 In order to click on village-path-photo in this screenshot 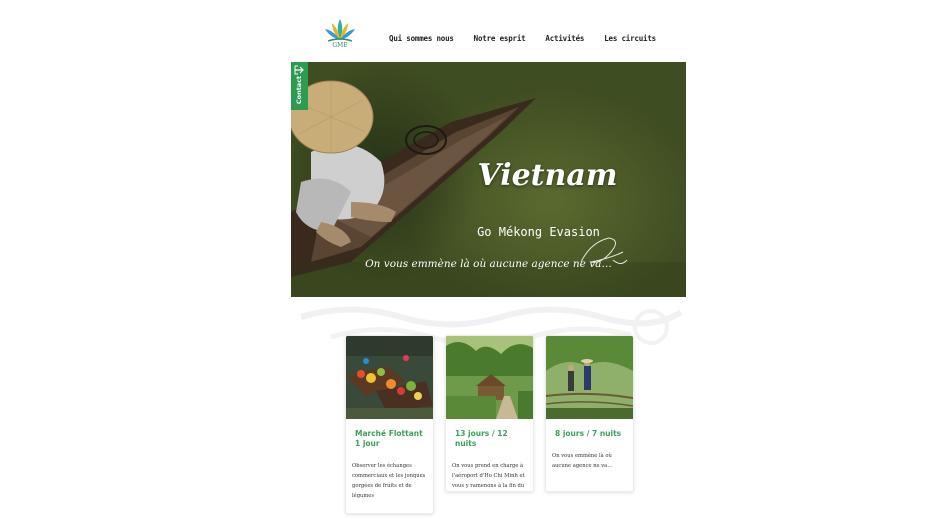, I will do `click(489, 377)`.